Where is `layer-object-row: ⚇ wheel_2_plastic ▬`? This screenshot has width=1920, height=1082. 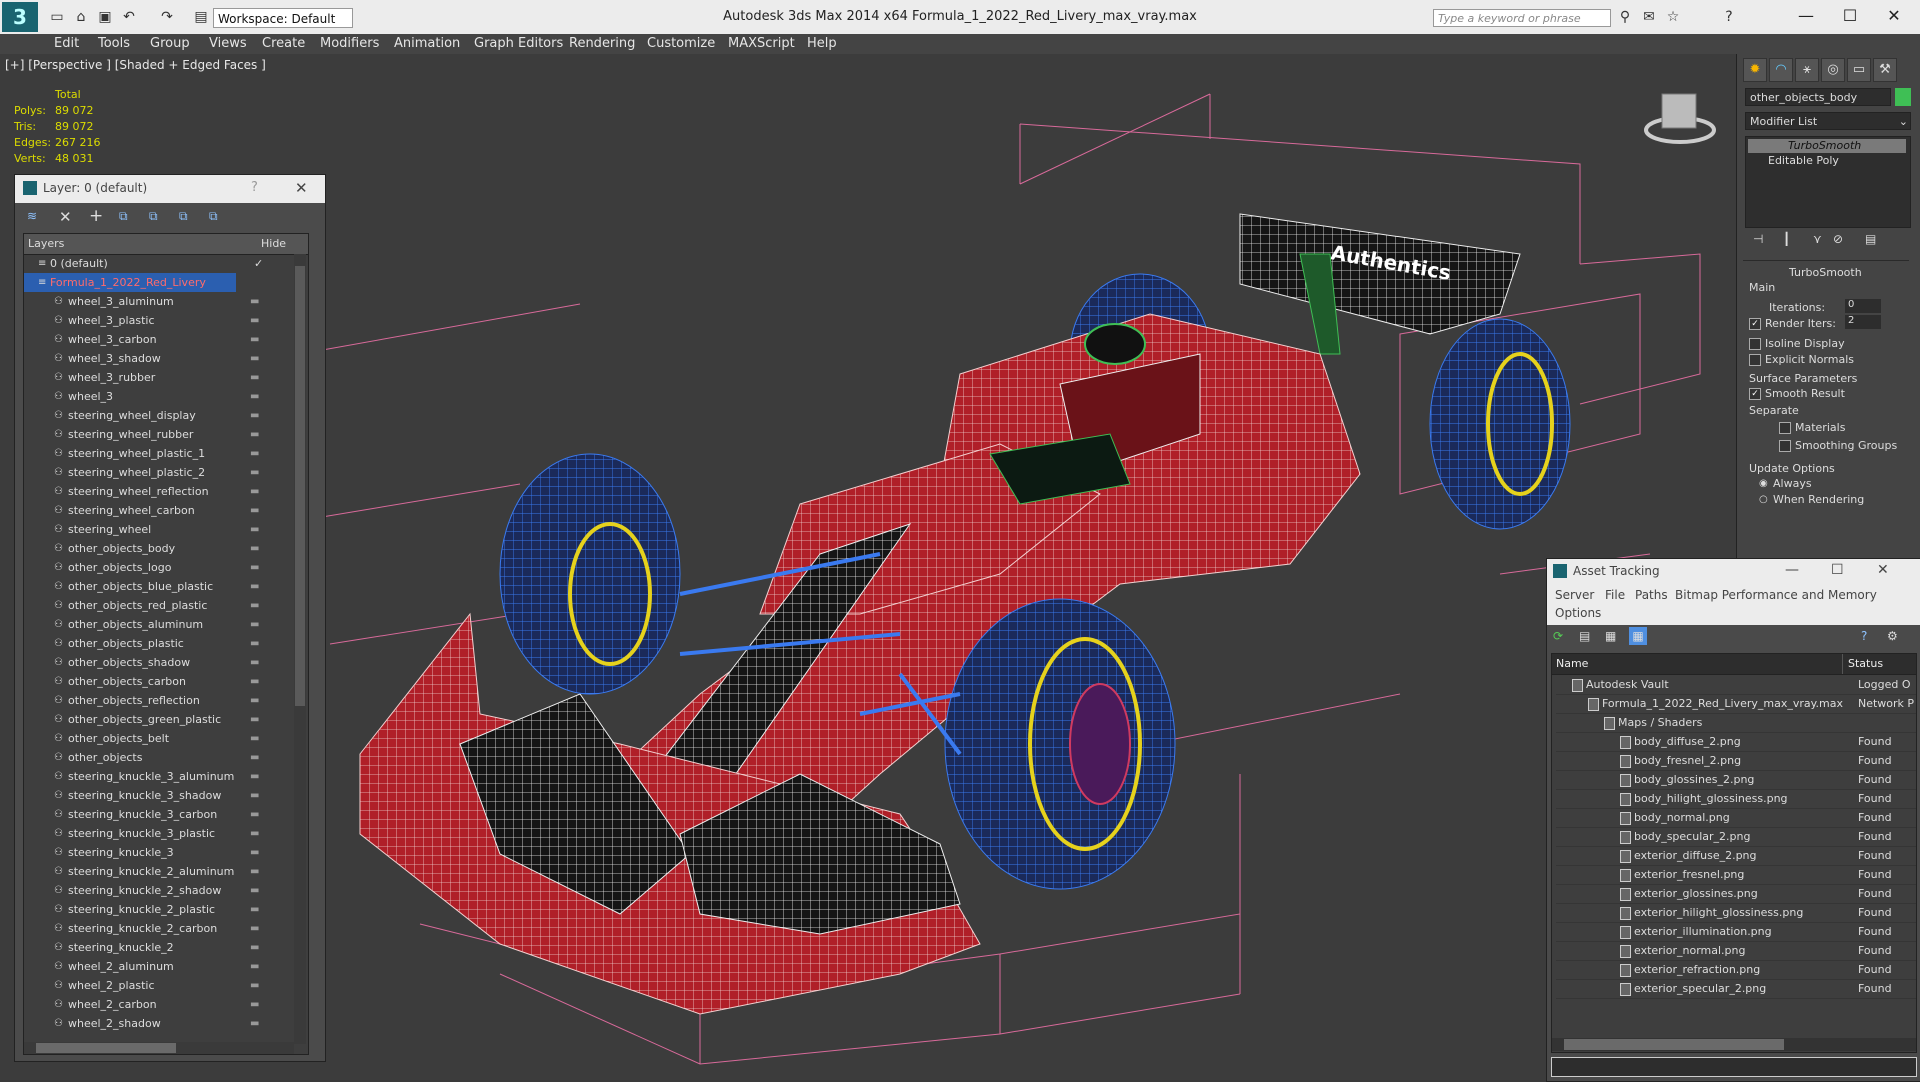 layer-object-row: ⚇ wheel_2_plastic ▬ is located at coordinates (141, 985).